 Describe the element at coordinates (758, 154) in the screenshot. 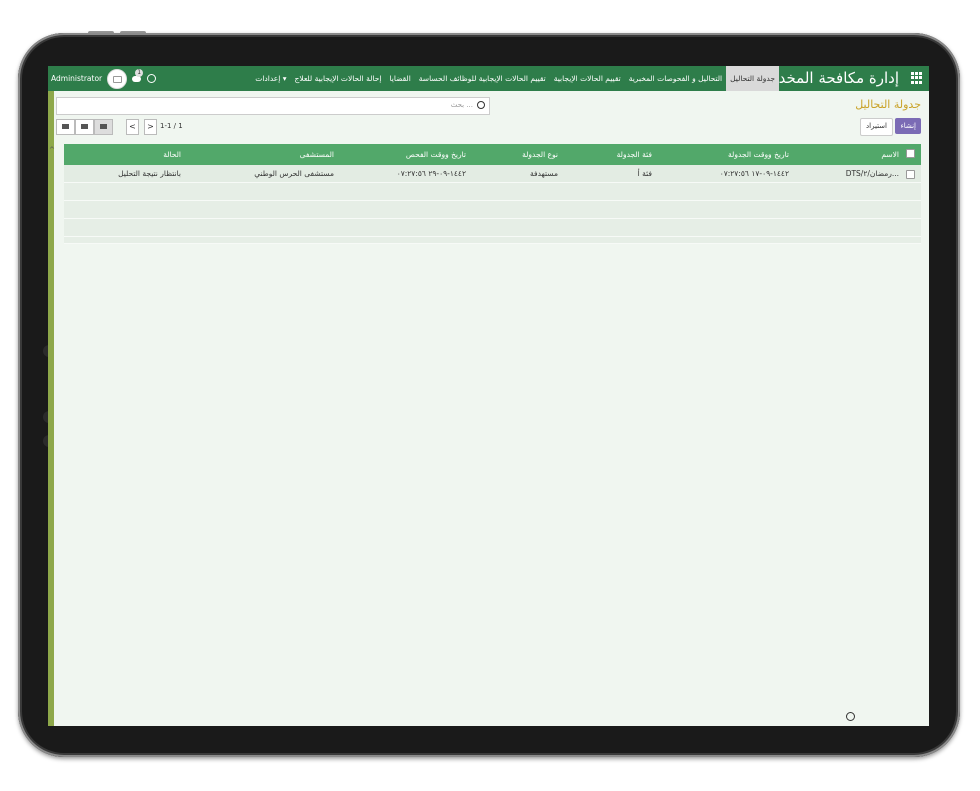

I see `col-schedule-date: تاريخ ووقت الجدولة` at that location.